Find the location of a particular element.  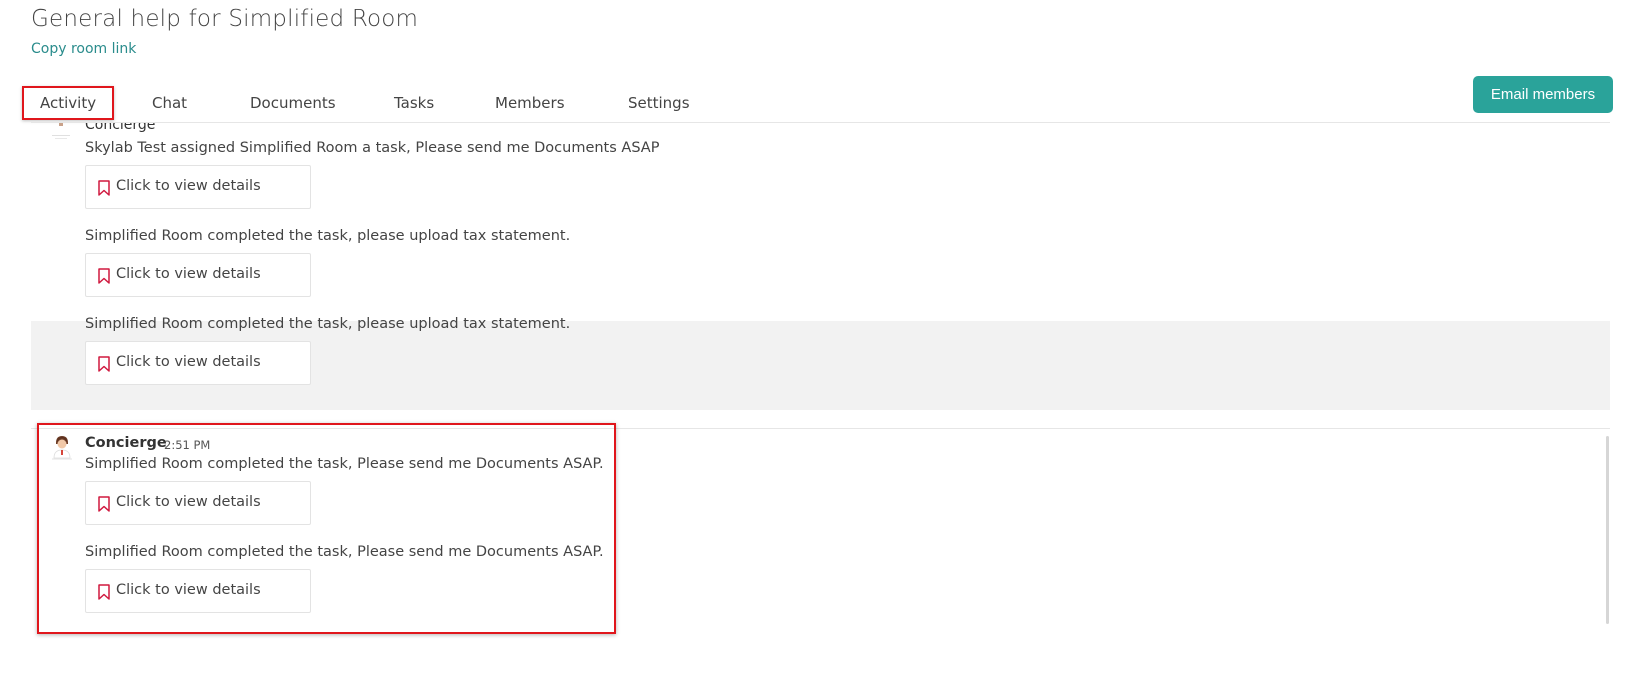

message-timestamp: 2:51 PM is located at coordinates (187, 445).